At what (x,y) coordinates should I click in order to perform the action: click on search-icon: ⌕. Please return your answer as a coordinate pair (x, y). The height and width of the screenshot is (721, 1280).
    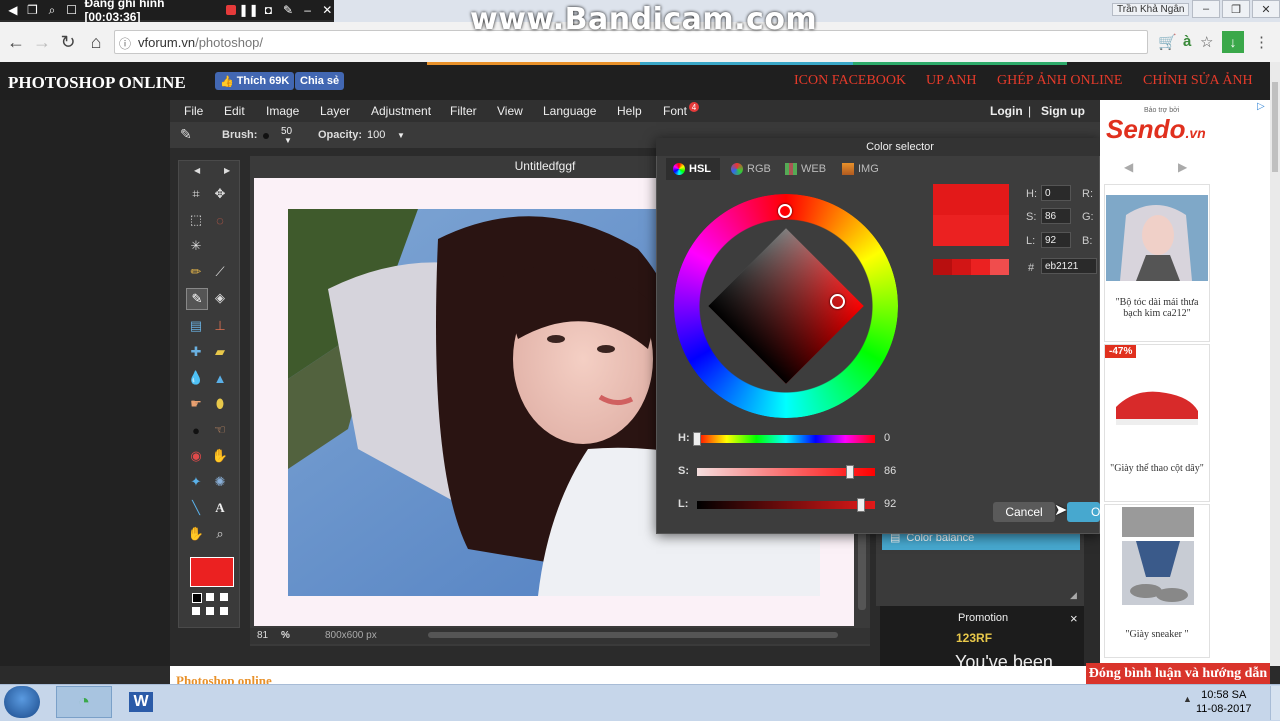
    Looking at the image, I should click on (52, 10).